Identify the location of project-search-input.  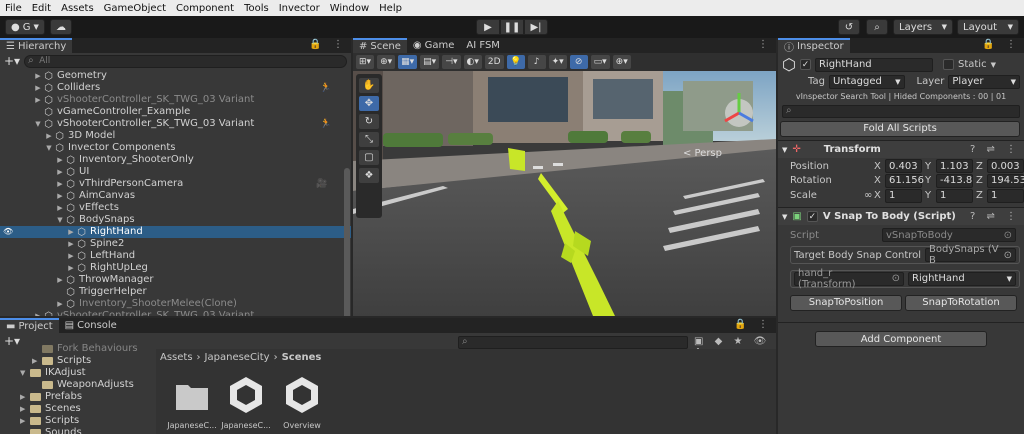
(573, 342).